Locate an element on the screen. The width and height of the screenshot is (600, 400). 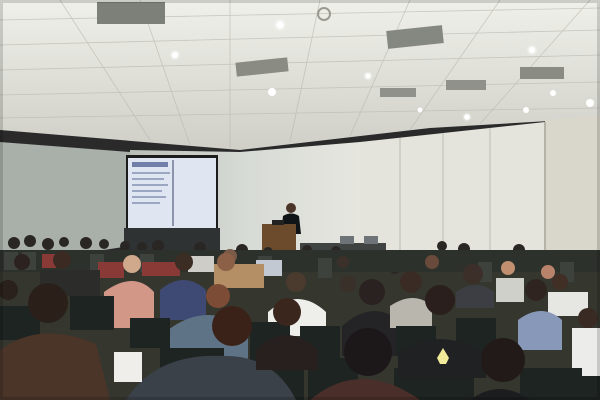
laptop is located at coordinates (278, 222).